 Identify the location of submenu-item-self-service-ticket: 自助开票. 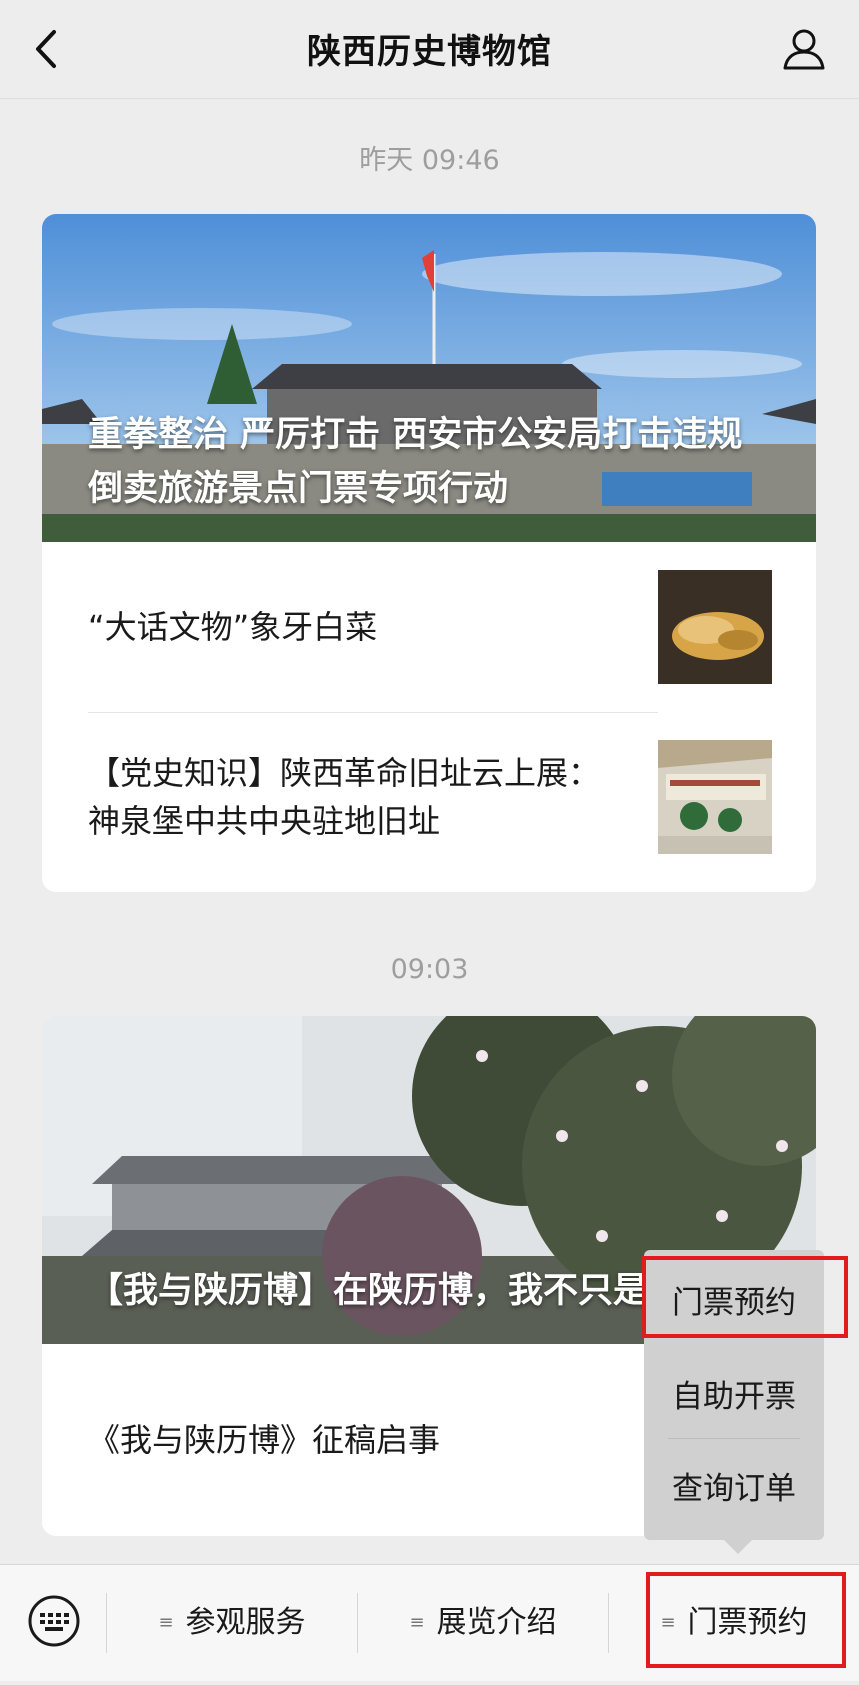
(734, 1397).